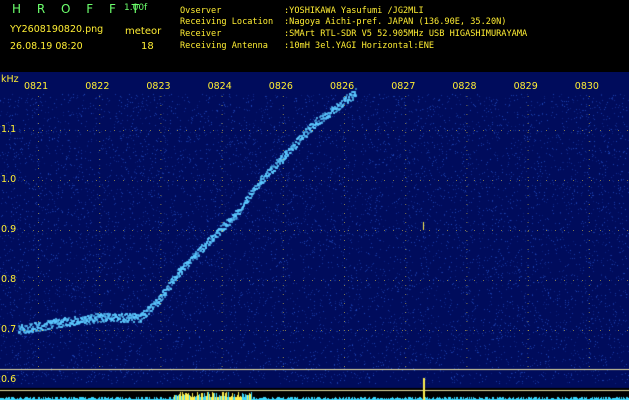  What do you see at coordinates (9, 179) in the screenshot?
I see `freq-tick-label: 1.0` at bounding box center [9, 179].